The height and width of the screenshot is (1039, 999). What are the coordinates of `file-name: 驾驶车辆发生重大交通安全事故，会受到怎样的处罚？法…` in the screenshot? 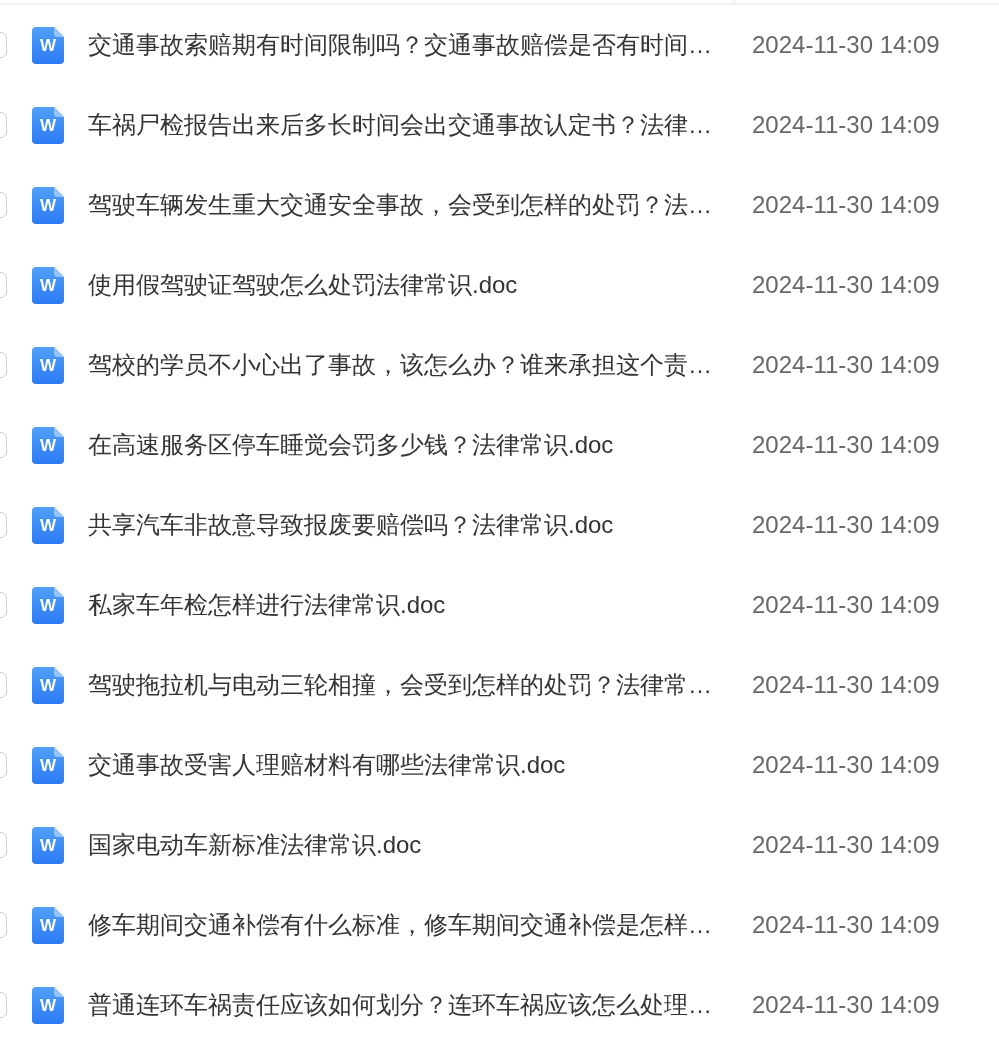 It's located at (408, 205).